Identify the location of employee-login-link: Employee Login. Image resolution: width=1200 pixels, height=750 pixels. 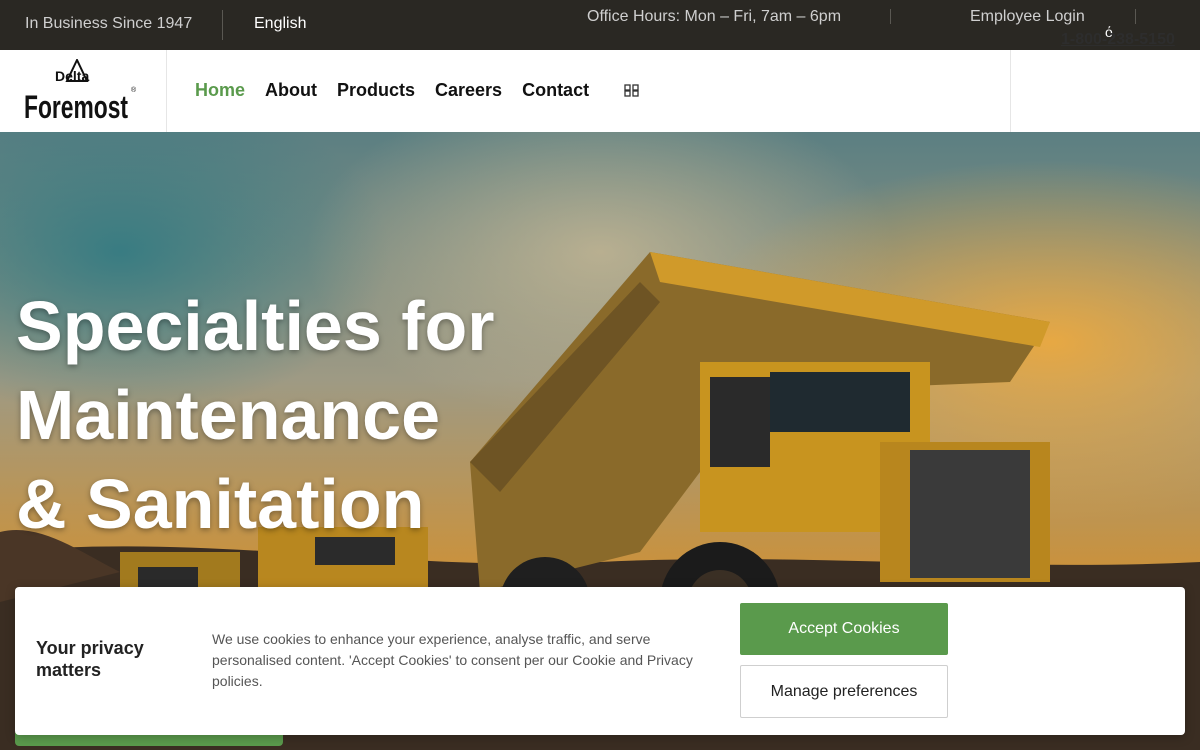
(1027, 17).